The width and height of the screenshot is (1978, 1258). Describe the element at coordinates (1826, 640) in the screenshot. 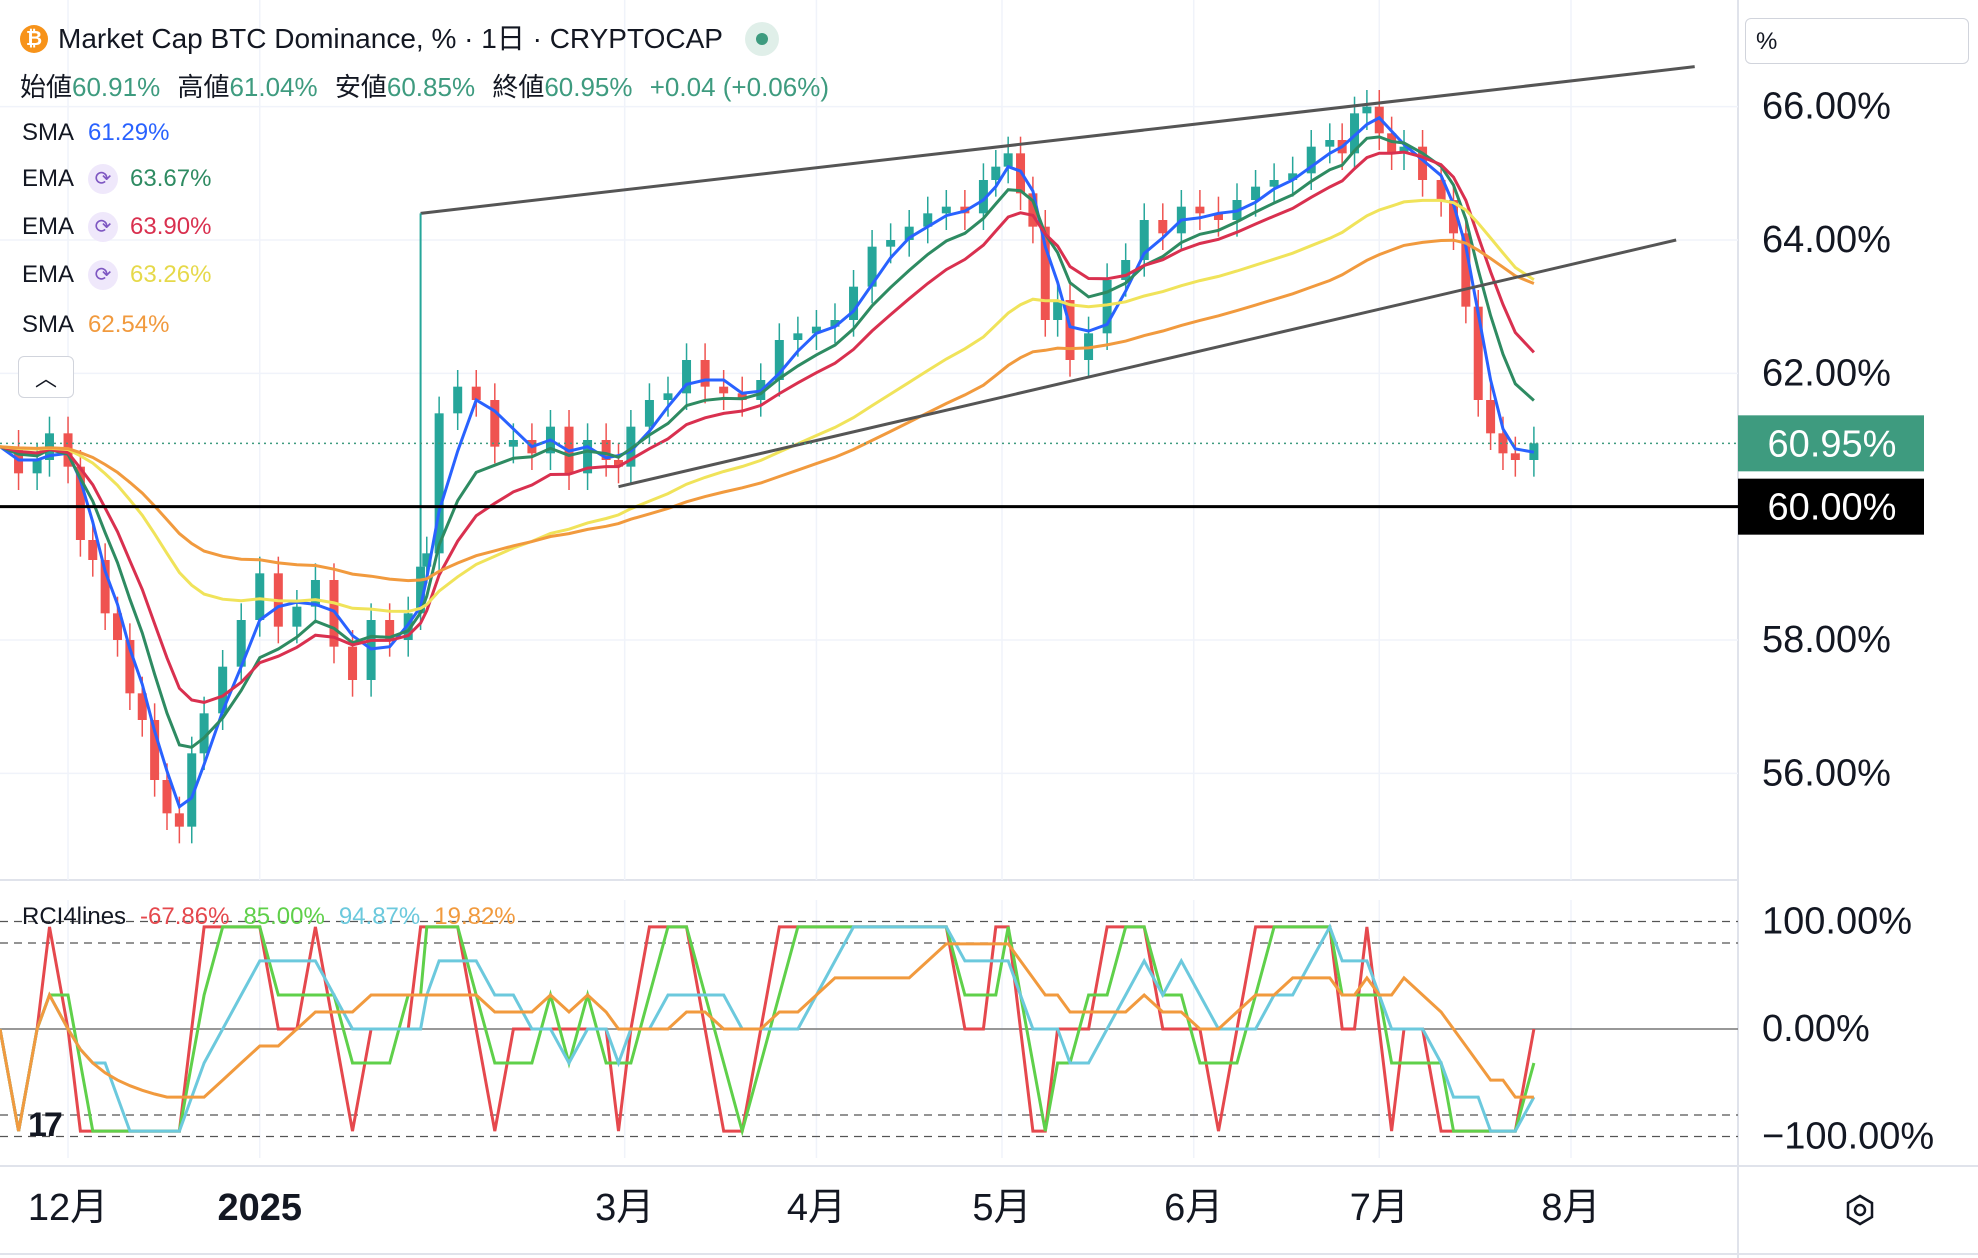

I see `y-tick-label: 58.00%` at that location.